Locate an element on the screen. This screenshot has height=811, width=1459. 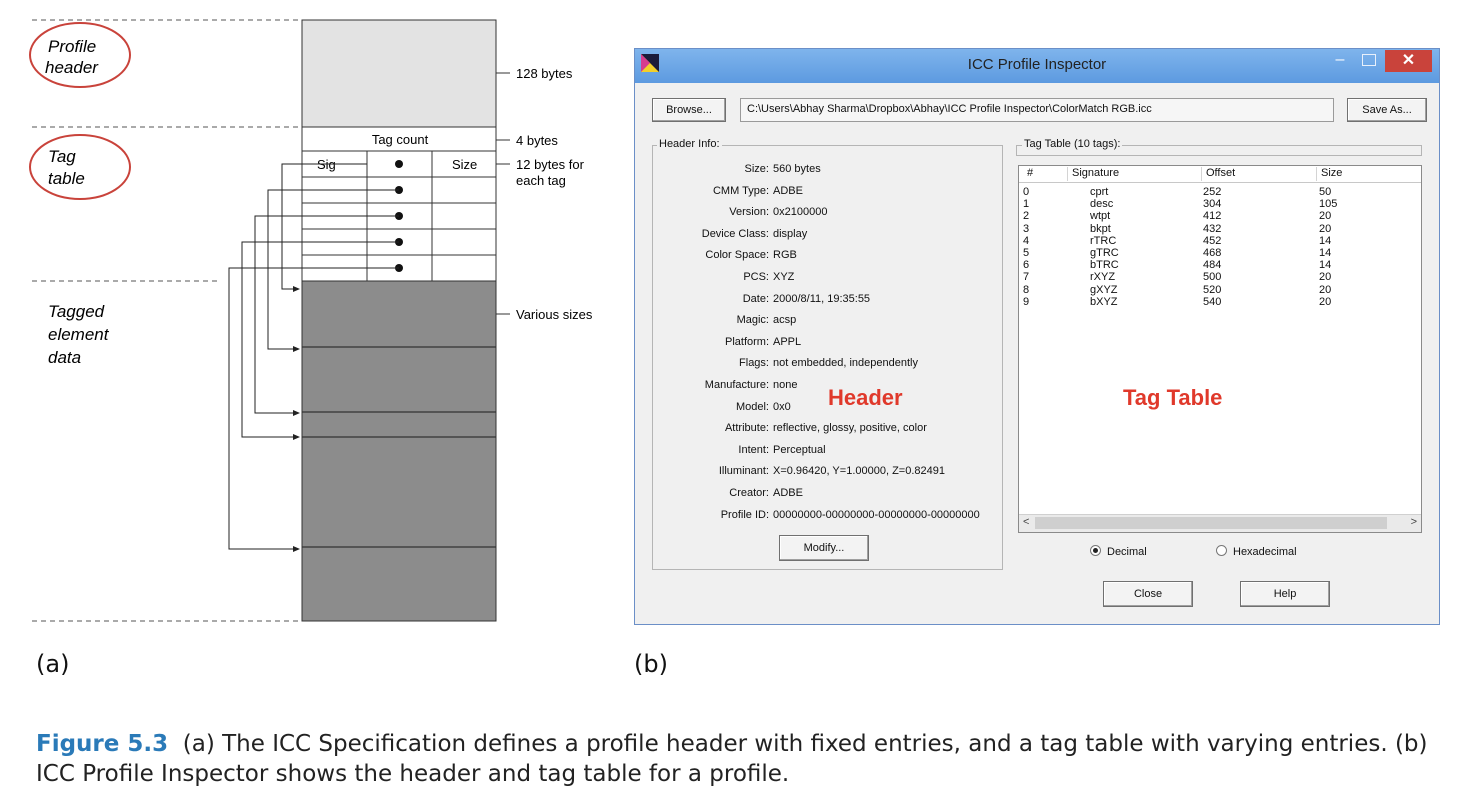
header-field-value: RGB is located at coordinates (785, 255).